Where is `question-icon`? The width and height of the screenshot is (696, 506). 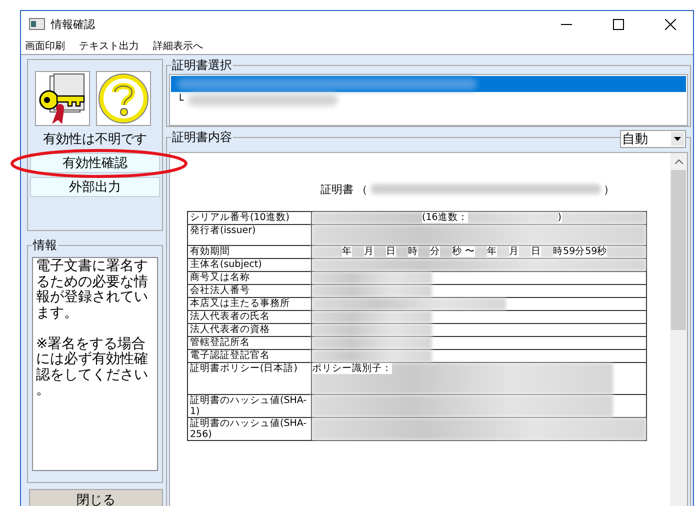
question-icon is located at coordinates (123, 98).